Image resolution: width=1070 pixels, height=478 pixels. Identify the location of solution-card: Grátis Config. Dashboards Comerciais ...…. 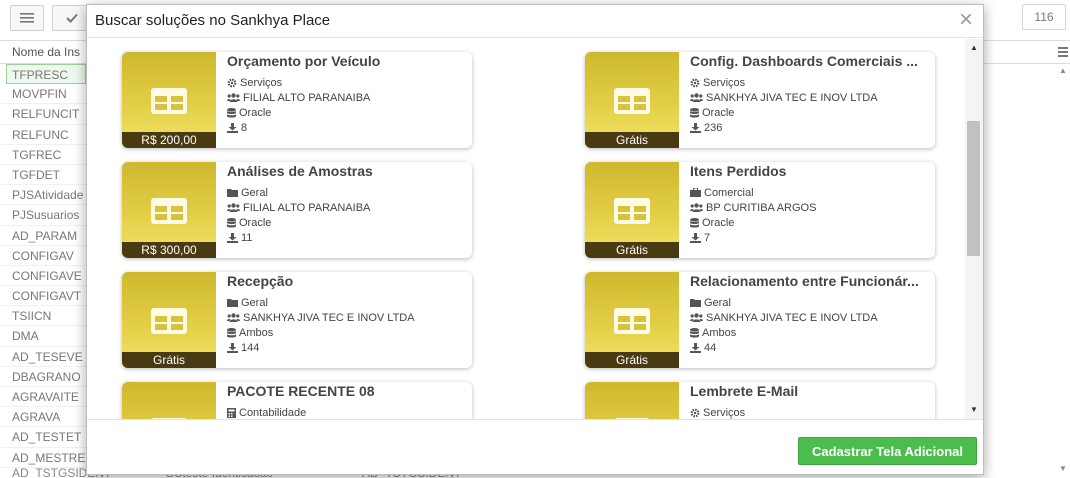
(760, 100).